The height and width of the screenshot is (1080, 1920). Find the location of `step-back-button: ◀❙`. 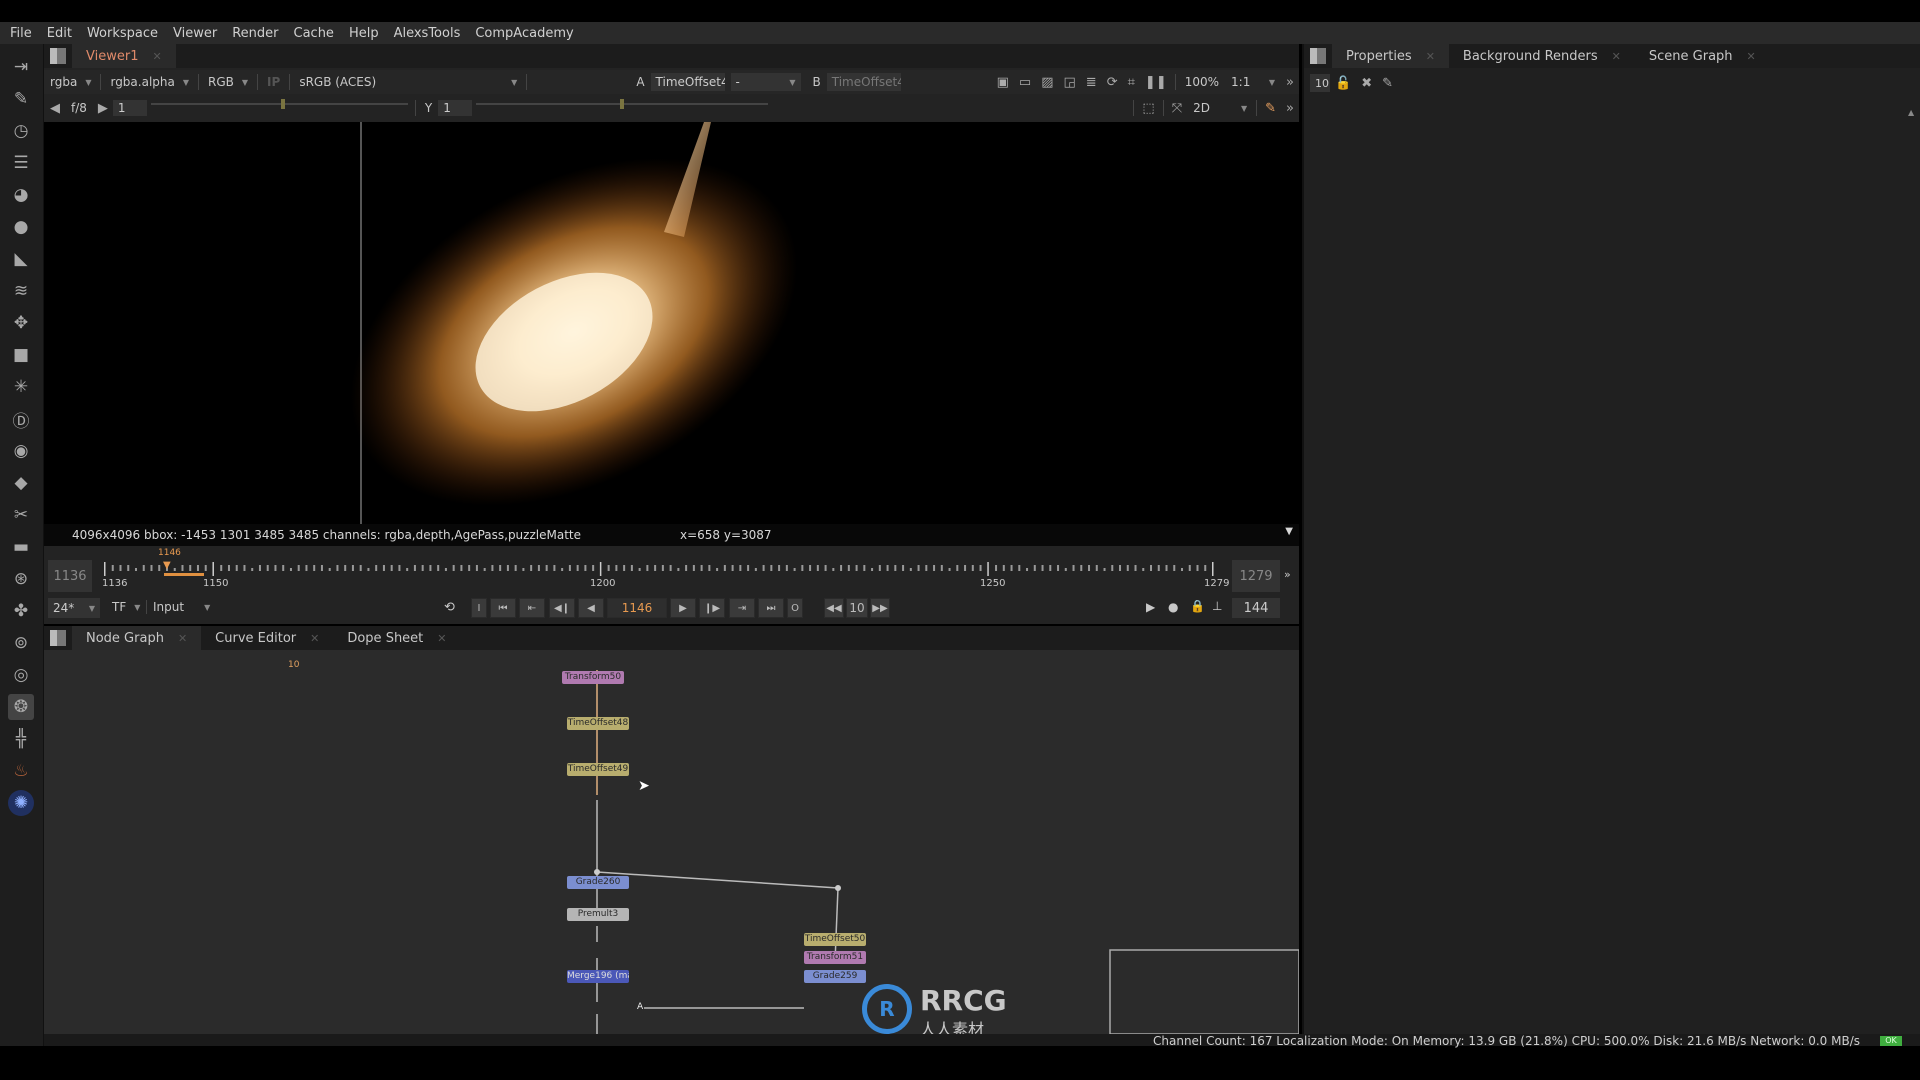

step-back-button: ◀❙ is located at coordinates (562, 608).